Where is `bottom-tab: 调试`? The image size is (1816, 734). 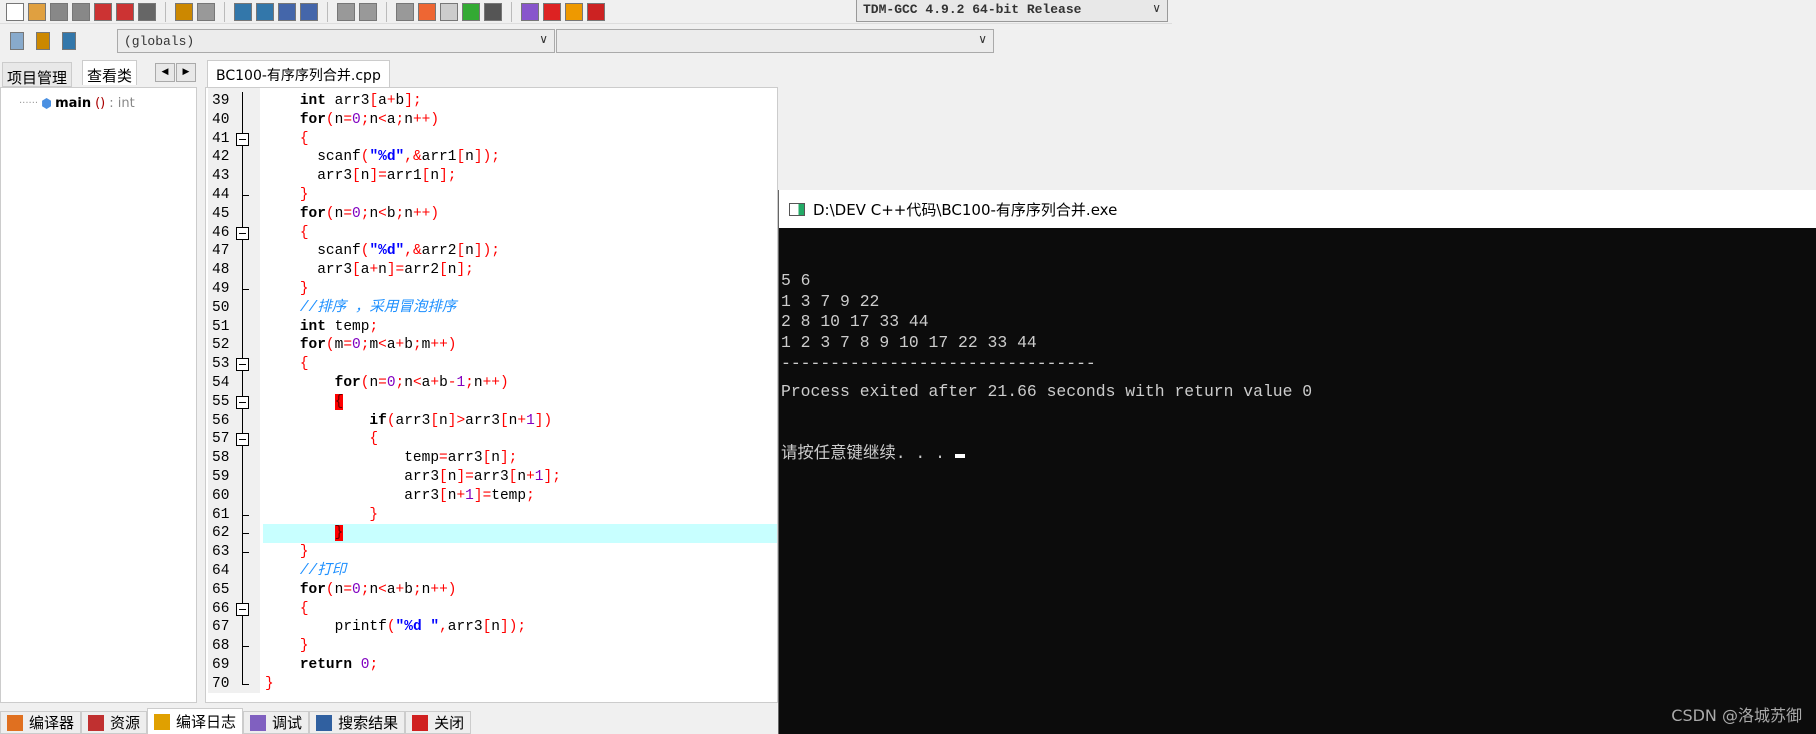 bottom-tab: 调试 is located at coordinates (276, 722).